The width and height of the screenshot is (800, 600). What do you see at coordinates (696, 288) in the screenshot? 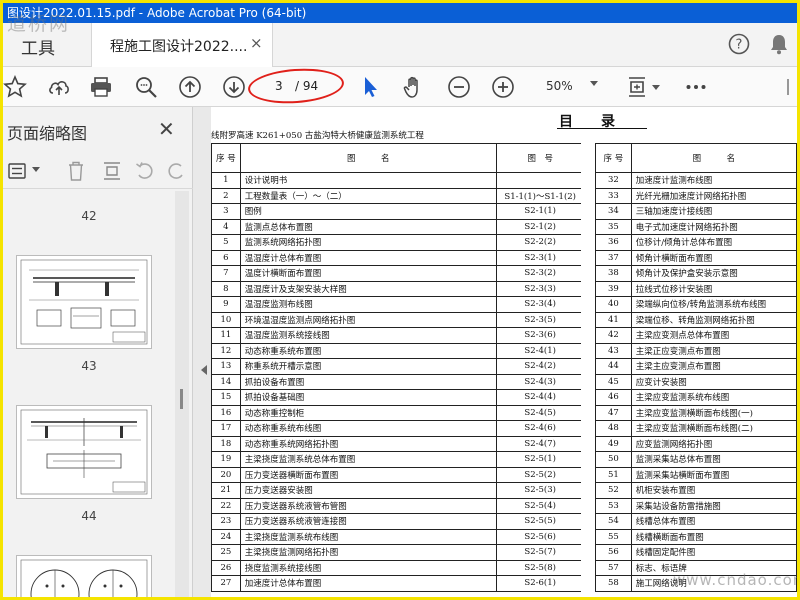
I see `table-row: 39 拉线式位移计安装图` at bounding box center [696, 288].